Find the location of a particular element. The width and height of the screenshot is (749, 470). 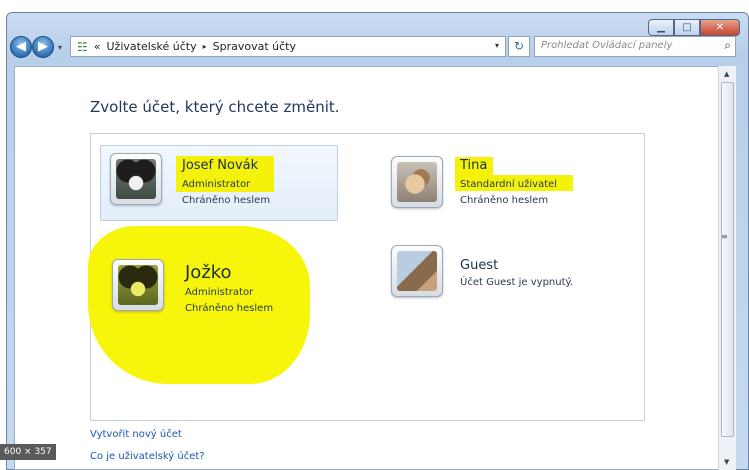

breadcrumb-overflow: « is located at coordinates (97, 46).